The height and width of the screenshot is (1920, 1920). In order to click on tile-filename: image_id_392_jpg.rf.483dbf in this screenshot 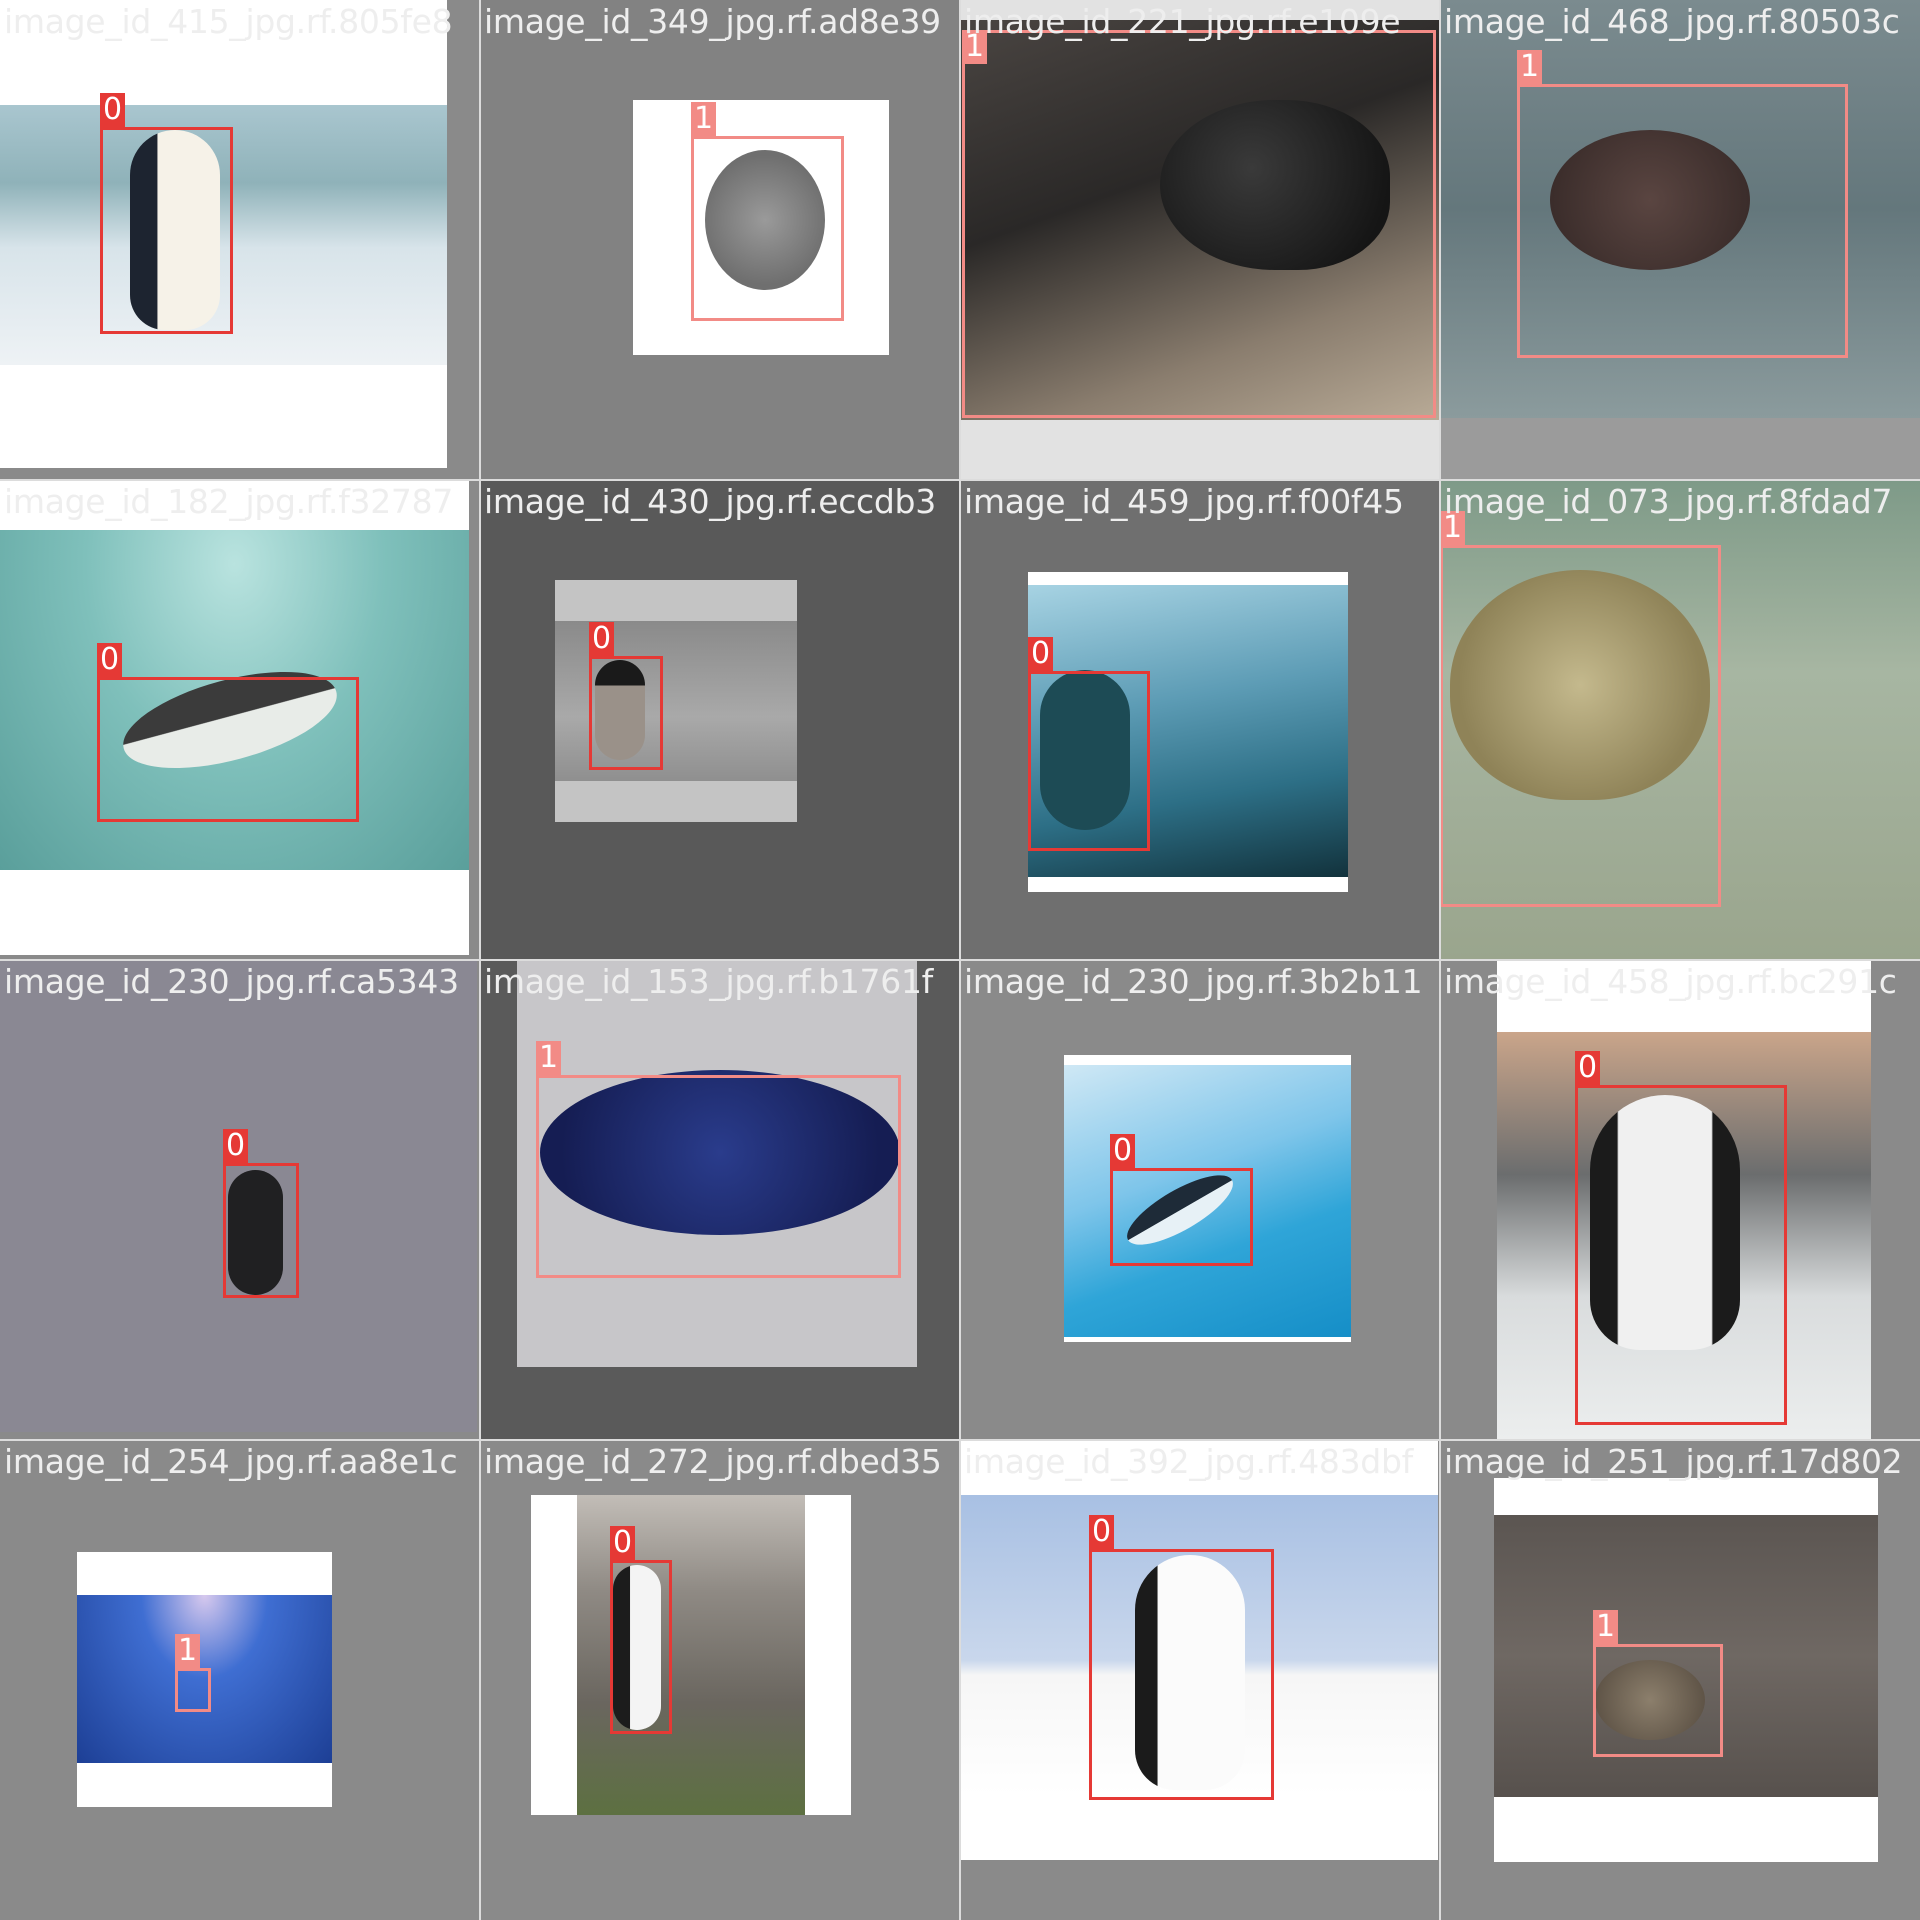, I will do `click(1188, 1461)`.